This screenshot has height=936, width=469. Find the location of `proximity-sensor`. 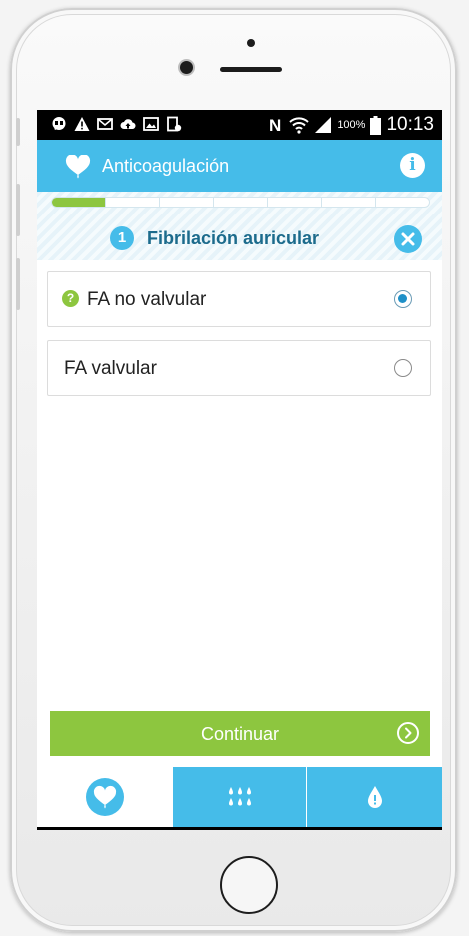

proximity-sensor is located at coordinates (251, 43).